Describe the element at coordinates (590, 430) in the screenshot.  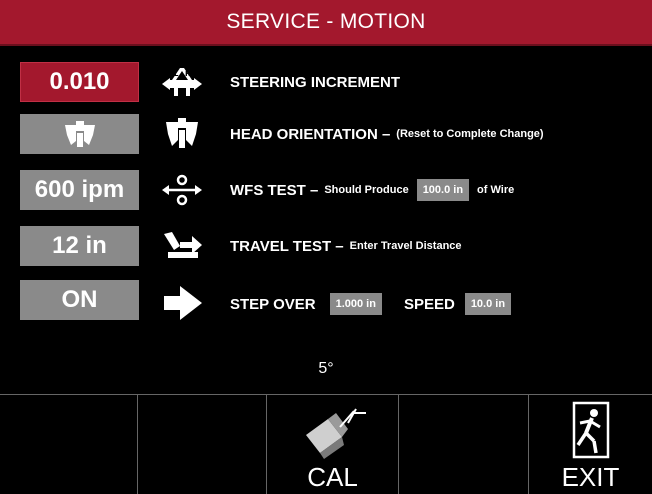
I see `exit-door-icon` at that location.